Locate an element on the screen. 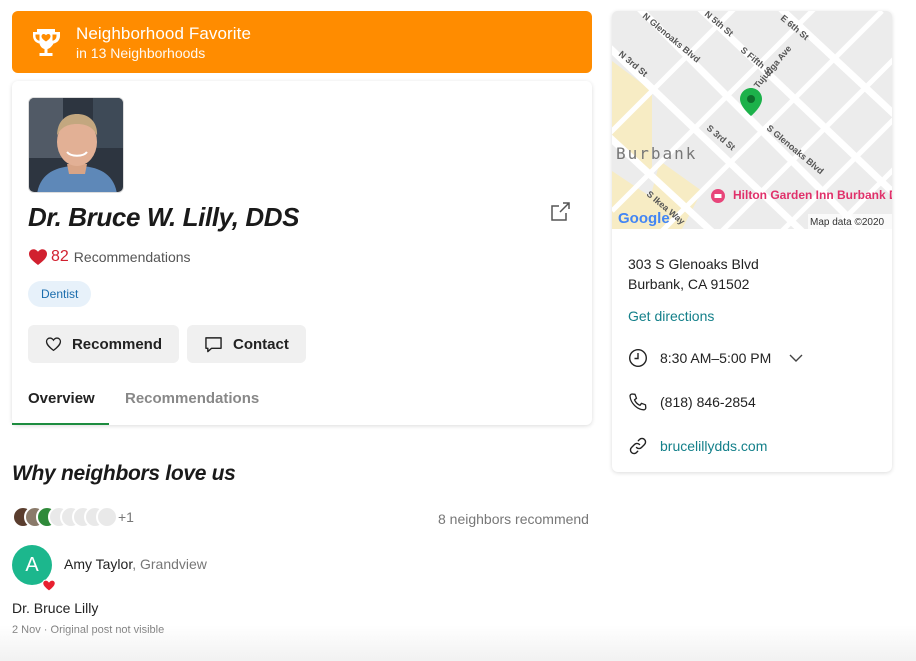 This screenshot has width=916, height=661. svg-text:Hilton Garden Inn Burbank Down: Hilton Garden Inn Burbank Downtown is located at coordinates (812, 195).